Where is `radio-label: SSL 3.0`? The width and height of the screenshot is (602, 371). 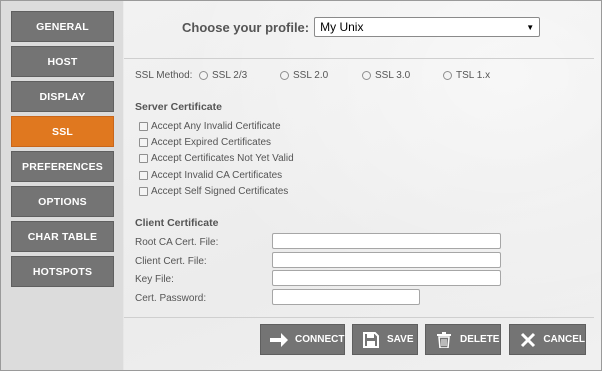 radio-label: SSL 3.0 is located at coordinates (393, 75).